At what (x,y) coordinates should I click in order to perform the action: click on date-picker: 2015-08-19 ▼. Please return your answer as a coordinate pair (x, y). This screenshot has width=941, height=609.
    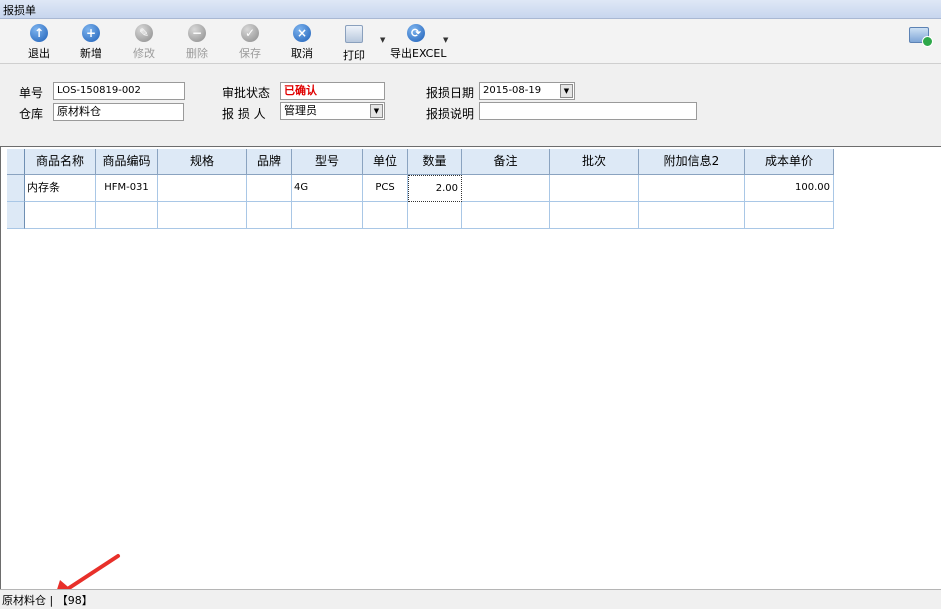
    Looking at the image, I should click on (527, 91).